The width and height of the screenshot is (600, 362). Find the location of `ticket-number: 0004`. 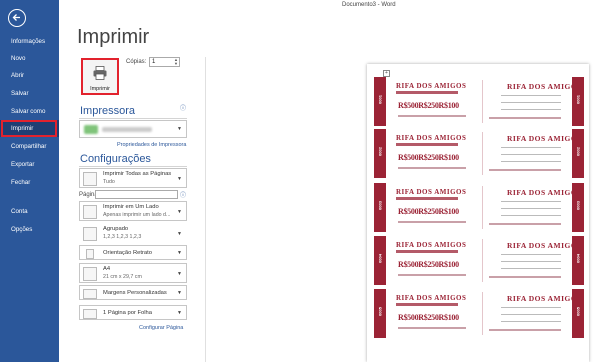

ticket-number: 0004 is located at coordinates (578, 258).